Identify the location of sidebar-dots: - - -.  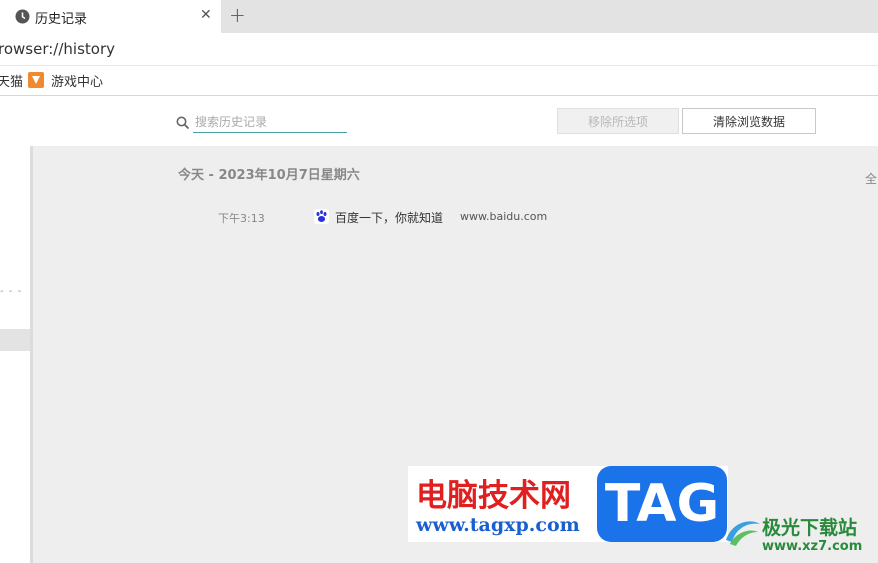
(11, 291).